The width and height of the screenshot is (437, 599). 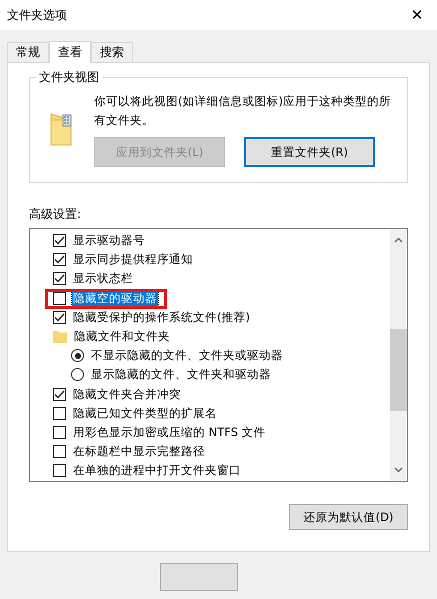 What do you see at coordinates (37, 15) in the screenshot?
I see `window-title: 文件夹选项` at bounding box center [37, 15].